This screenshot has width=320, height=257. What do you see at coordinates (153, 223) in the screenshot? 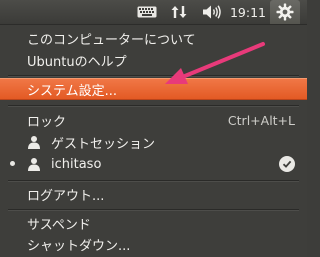
I see `menu-item-suspend: サスペンド` at bounding box center [153, 223].